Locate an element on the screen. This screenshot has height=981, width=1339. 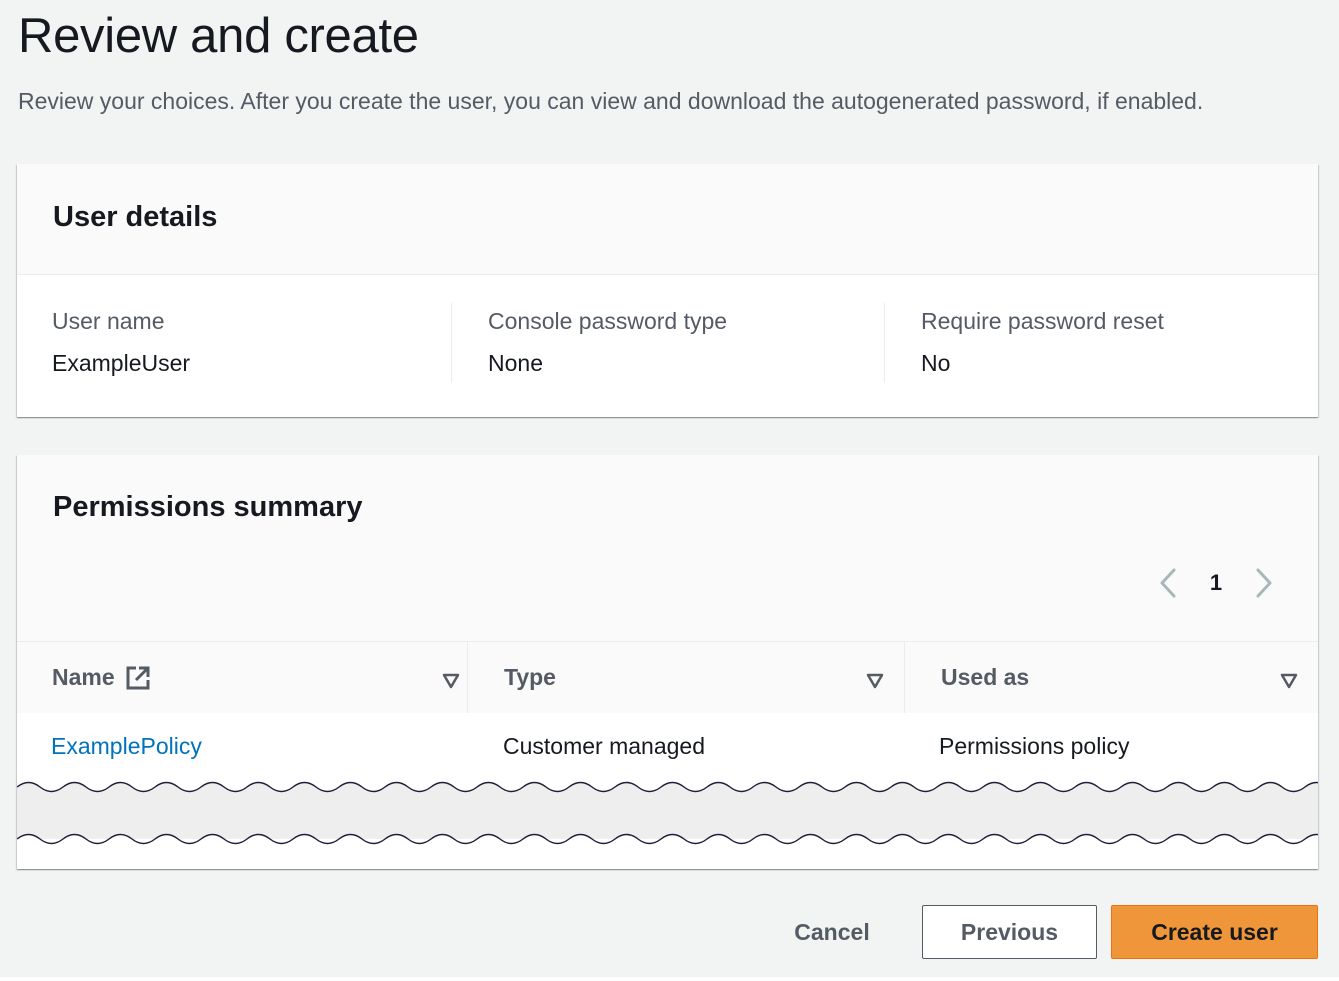
policy-name-link: ExamplePolicy is located at coordinates (126, 746).